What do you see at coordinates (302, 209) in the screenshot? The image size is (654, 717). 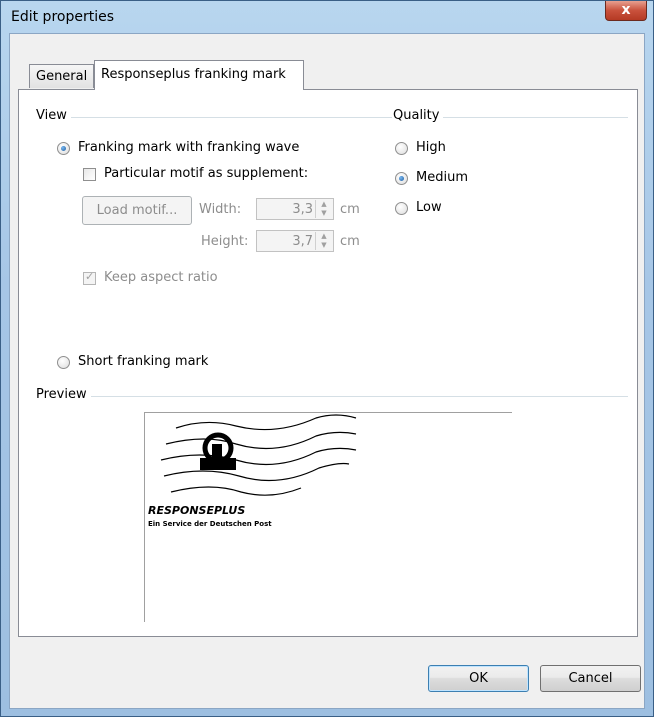 I see `width-value: 3,3` at bounding box center [302, 209].